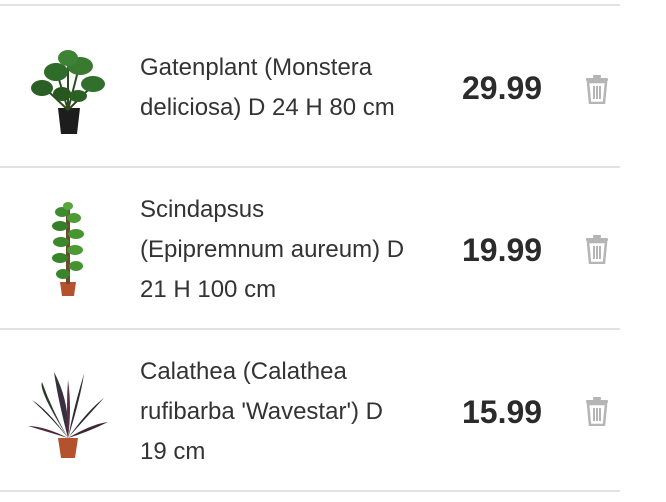 The image size is (666, 502). Describe the element at coordinates (68, 410) in the screenshot. I see `calathea-plant-icon` at that location.